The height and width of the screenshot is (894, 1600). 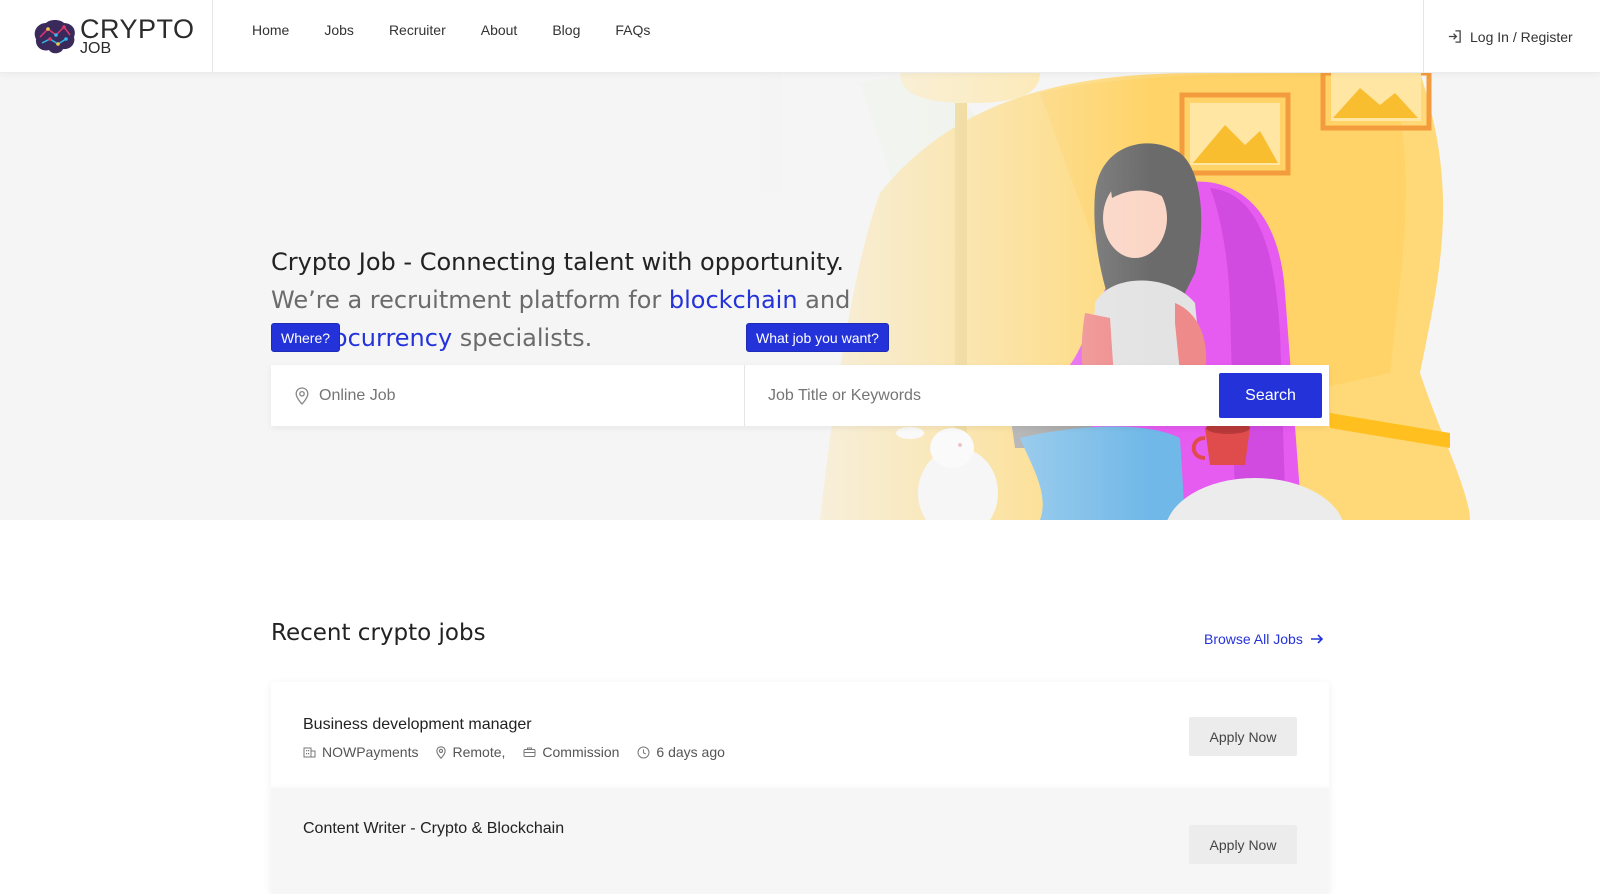 What do you see at coordinates (54, 36) in the screenshot?
I see `brain-logo-icon` at bounding box center [54, 36].